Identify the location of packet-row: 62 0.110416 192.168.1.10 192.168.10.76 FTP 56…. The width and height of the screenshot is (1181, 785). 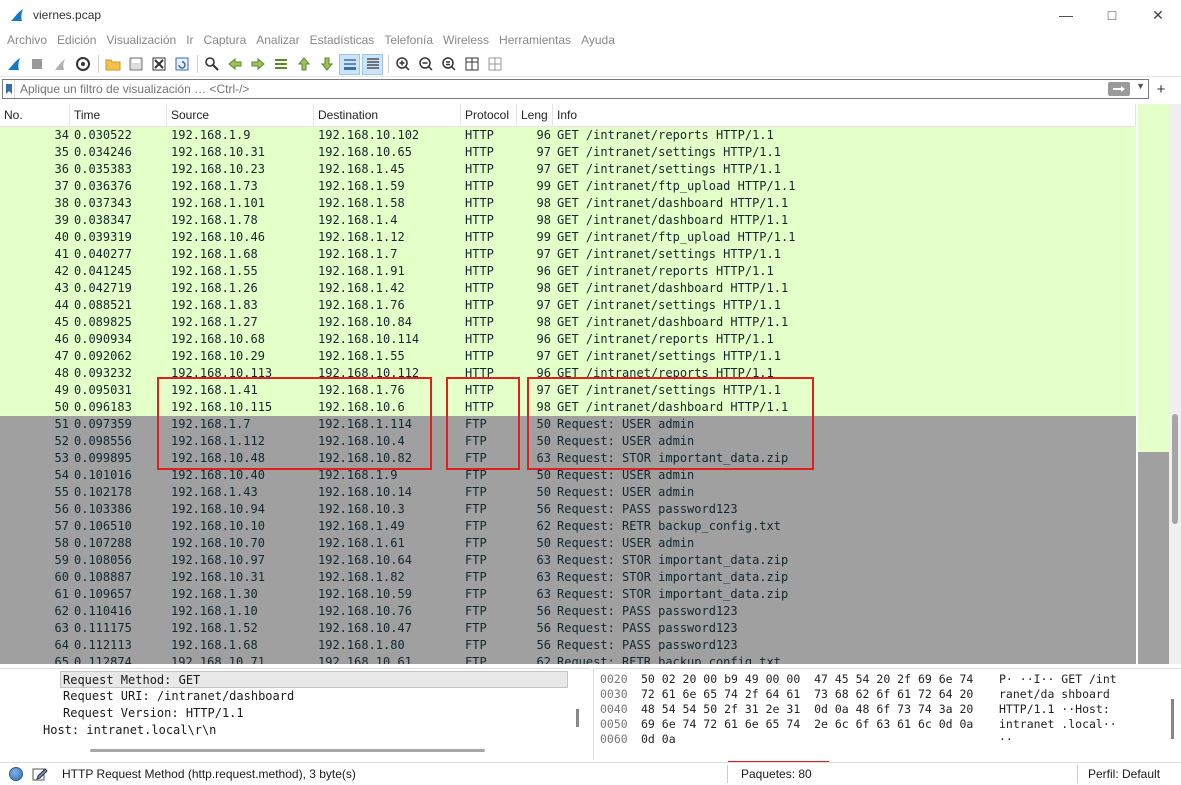
(568, 611).